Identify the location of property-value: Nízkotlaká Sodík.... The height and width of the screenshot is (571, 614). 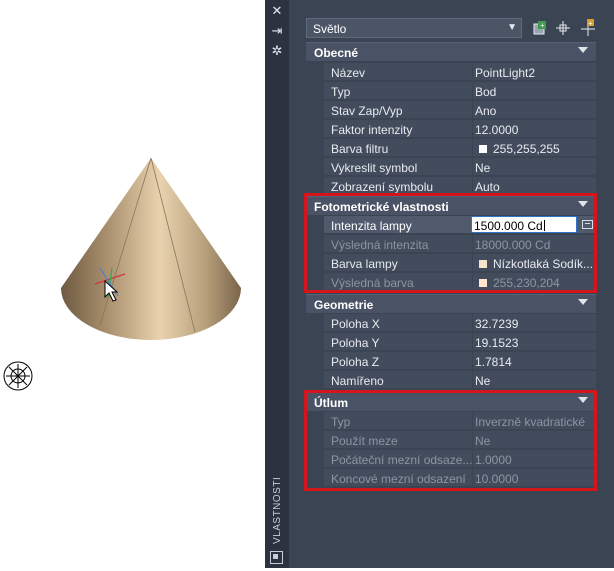
(534, 263).